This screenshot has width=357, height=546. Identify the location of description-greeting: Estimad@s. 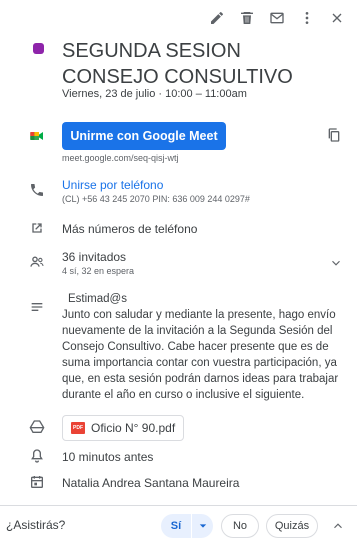
(97, 299).